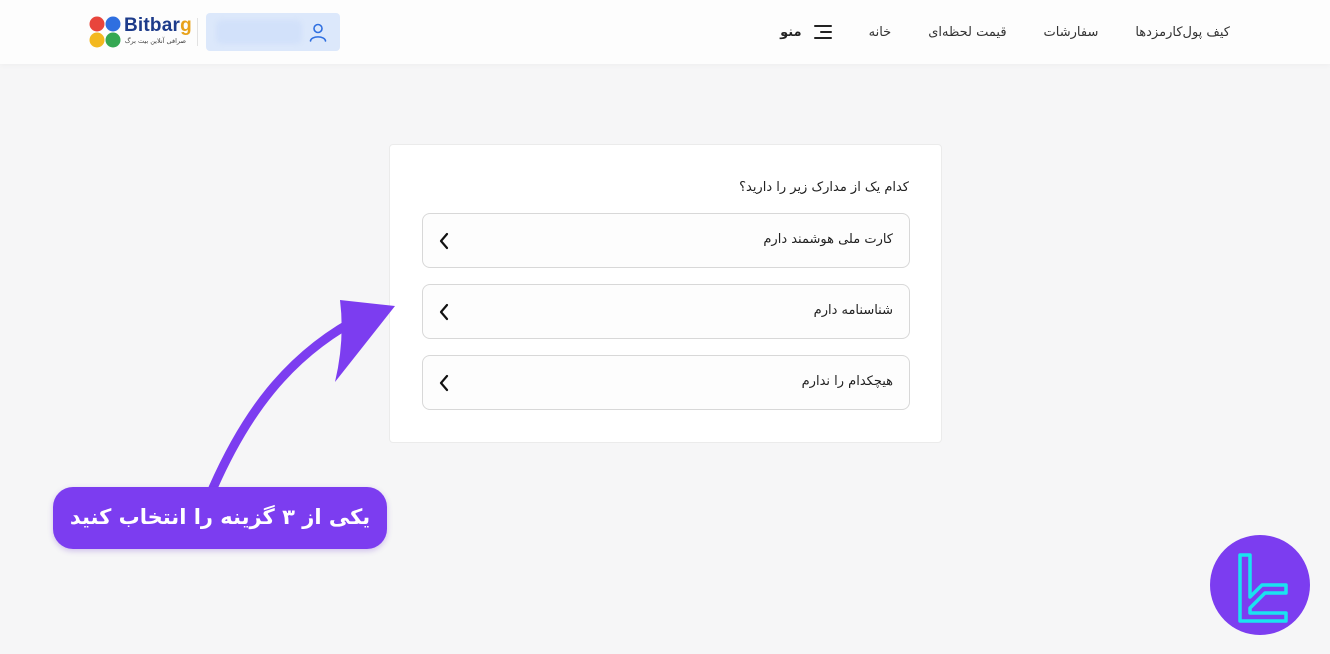  What do you see at coordinates (847, 381) in the screenshot?
I see `option-label: هیچکدام را ندارم` at bounding box center [847, 381].